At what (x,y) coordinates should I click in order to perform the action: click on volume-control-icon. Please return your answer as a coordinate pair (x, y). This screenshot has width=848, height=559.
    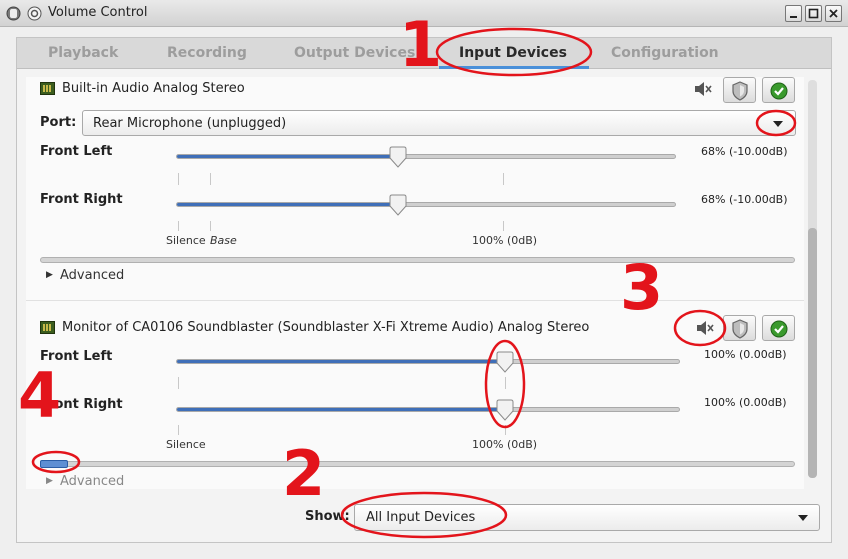
    Looking at the image, I should click on (34, 13).